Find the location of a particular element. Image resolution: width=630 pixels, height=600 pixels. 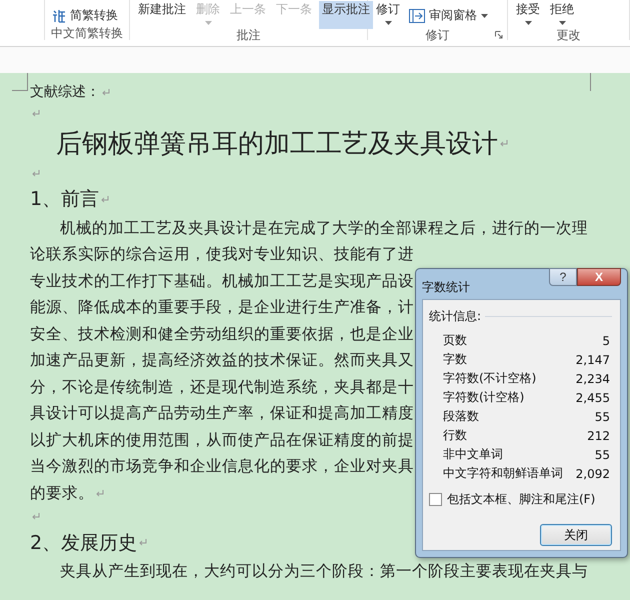

paragraph-line: 当今激烈的市场竞争和企业信息化的要求，企业对夹具 is located at coordinates (222, 467).